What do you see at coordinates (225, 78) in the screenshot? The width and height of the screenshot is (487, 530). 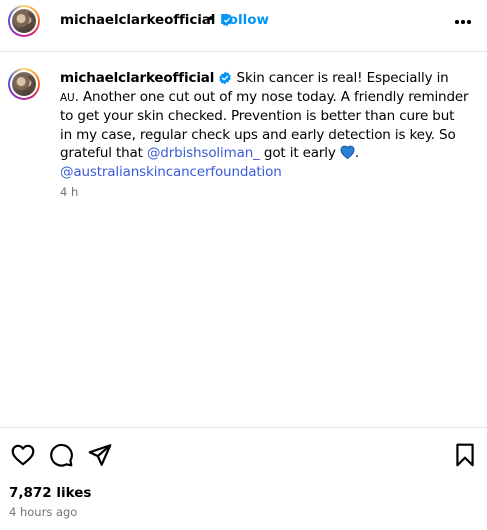 I see `verified-badge-icon` at bounding box center [225, 78].